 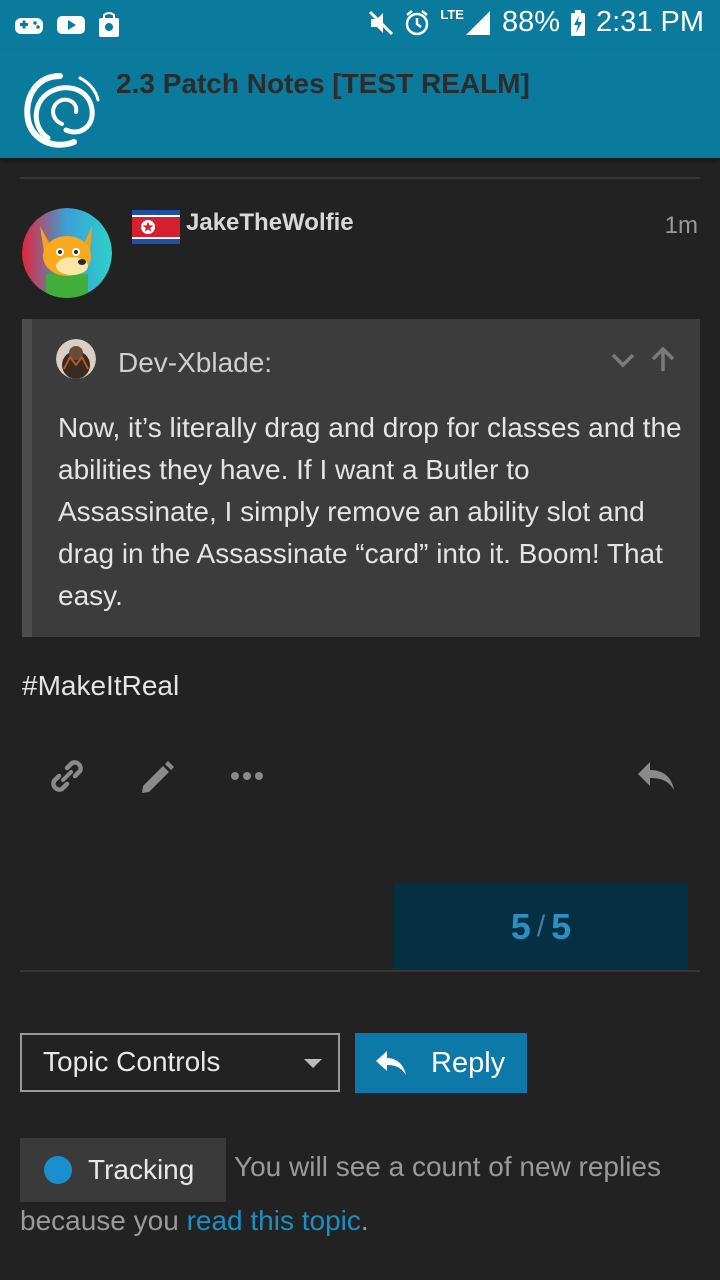 What do you see at coordinates (561, 926) in the screenshot?
I see `progress-total: 5` at bounding box center [561, 926].